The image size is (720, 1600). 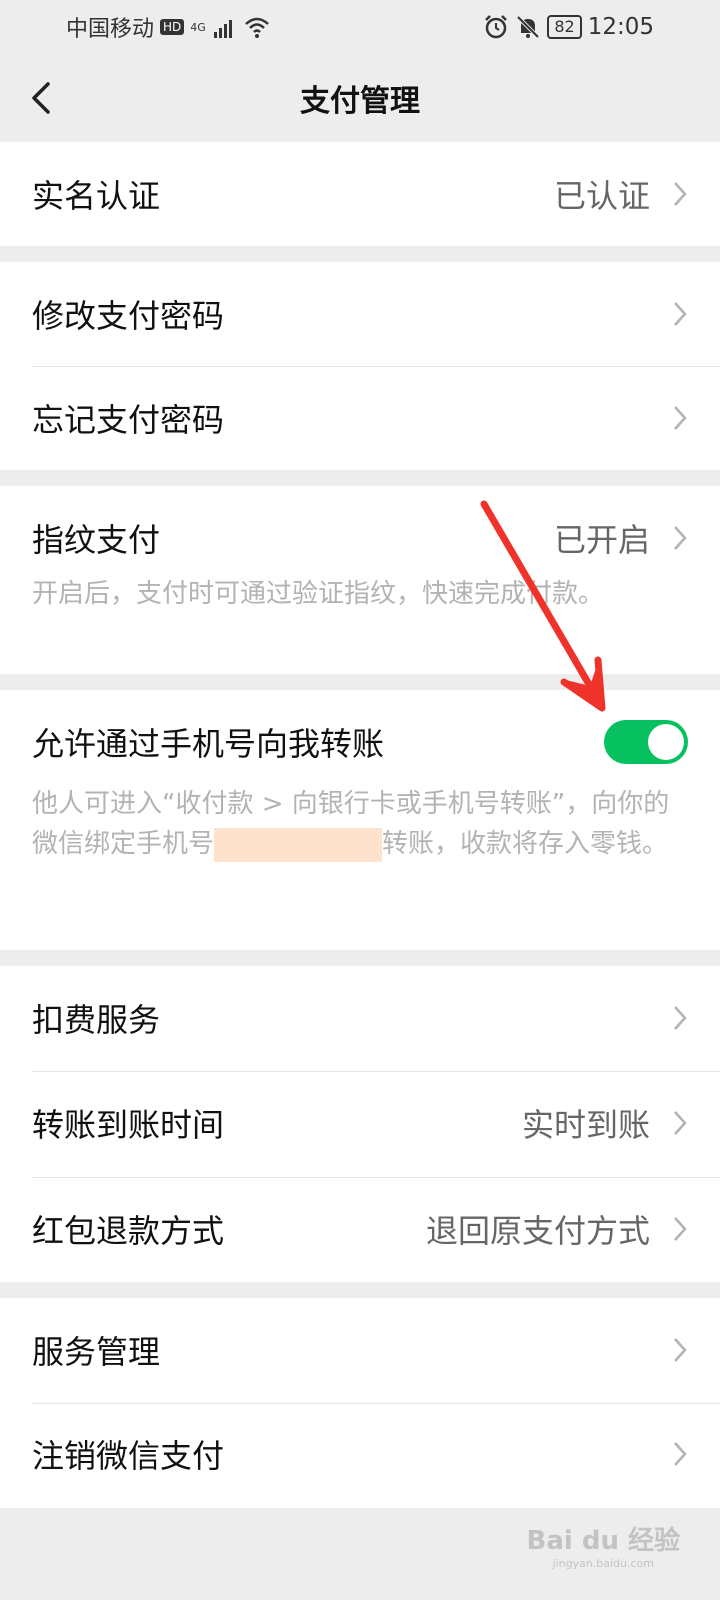 What do you see at coordinates (496, 27) in the screenshot?
I see `alarm-icon` at bounding box center [496, 27].